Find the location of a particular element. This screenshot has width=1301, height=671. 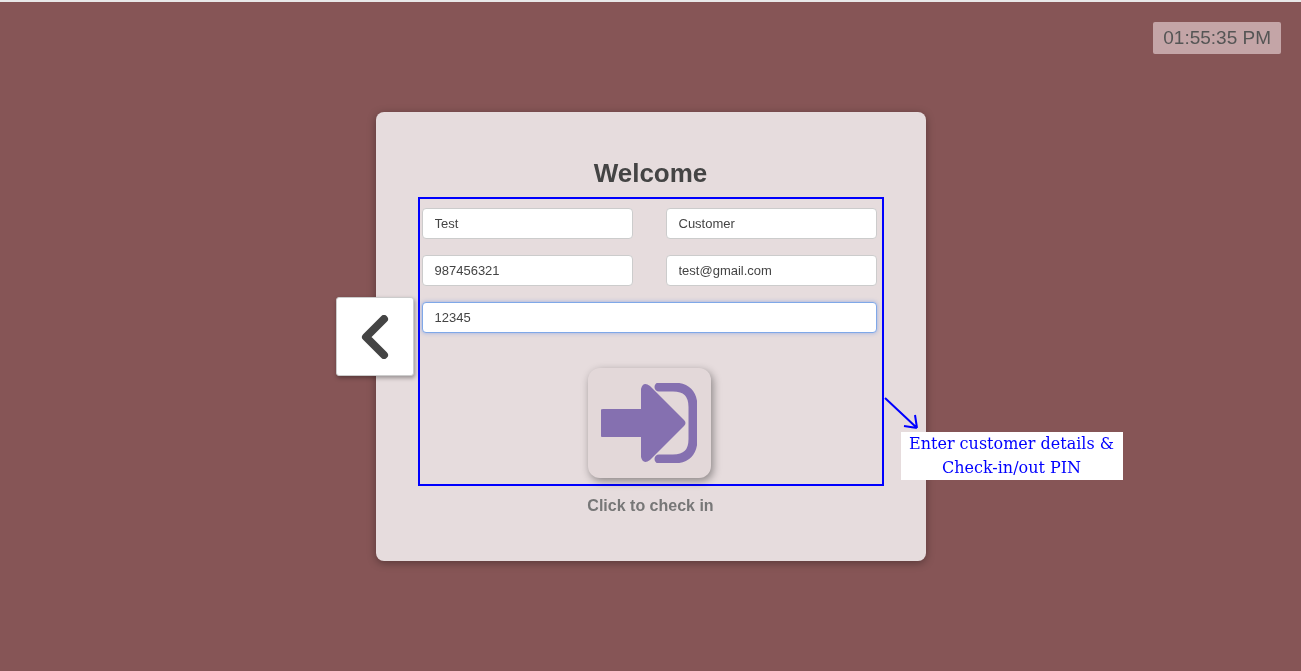

check-in-button is located at coordinates (649, 423).